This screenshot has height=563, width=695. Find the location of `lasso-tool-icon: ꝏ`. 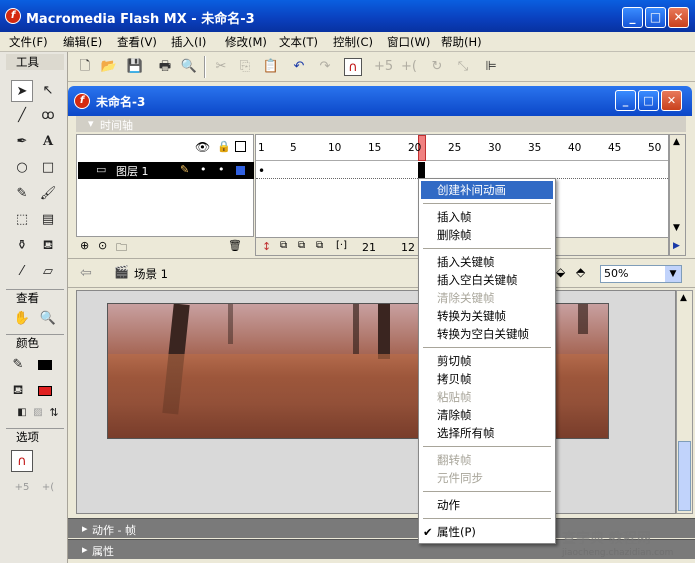

lasso-tool-icon: ꝏ is located at coordinates (48, 116).